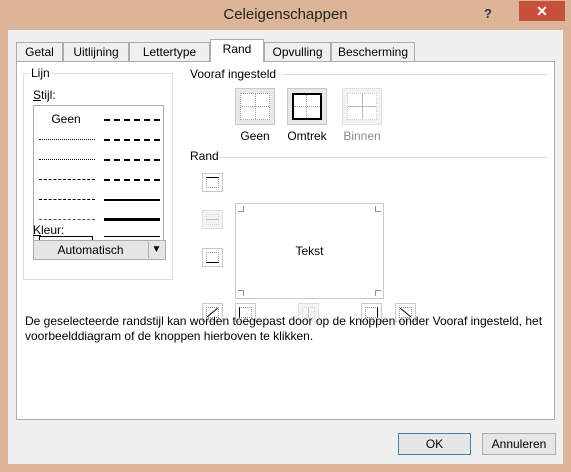 This screenshot has width=571, height=472. I want to click on line-style-medium-dash-dot-dot, so click(132, 120).